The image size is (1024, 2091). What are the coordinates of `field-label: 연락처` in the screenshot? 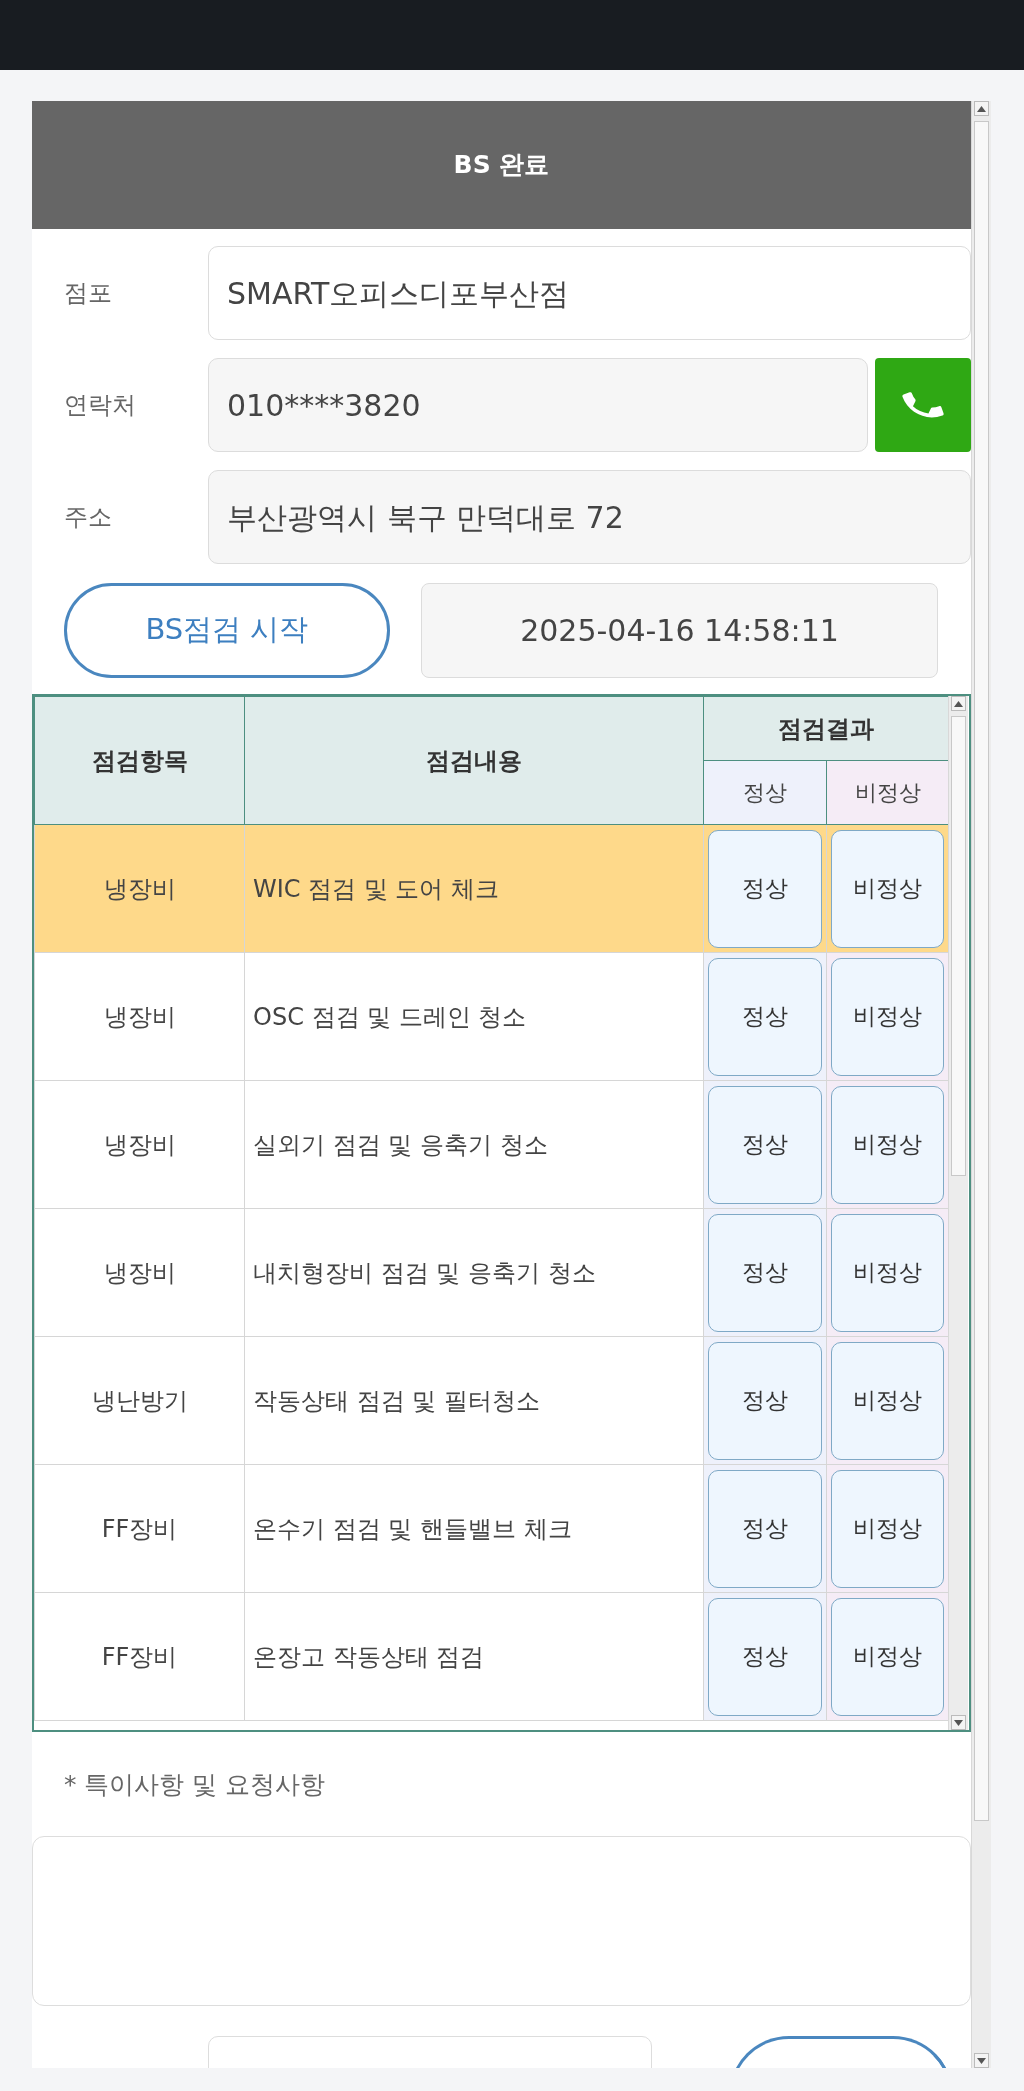 It's located at (100, 405).